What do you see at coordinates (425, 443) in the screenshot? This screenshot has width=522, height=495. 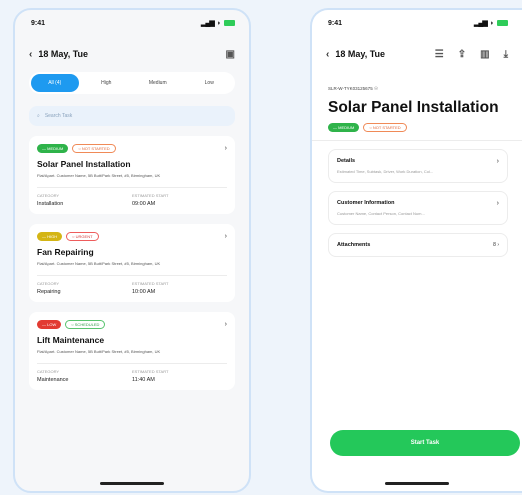 I see `start-task-button: Start Task` at bounding box center [425, 443].